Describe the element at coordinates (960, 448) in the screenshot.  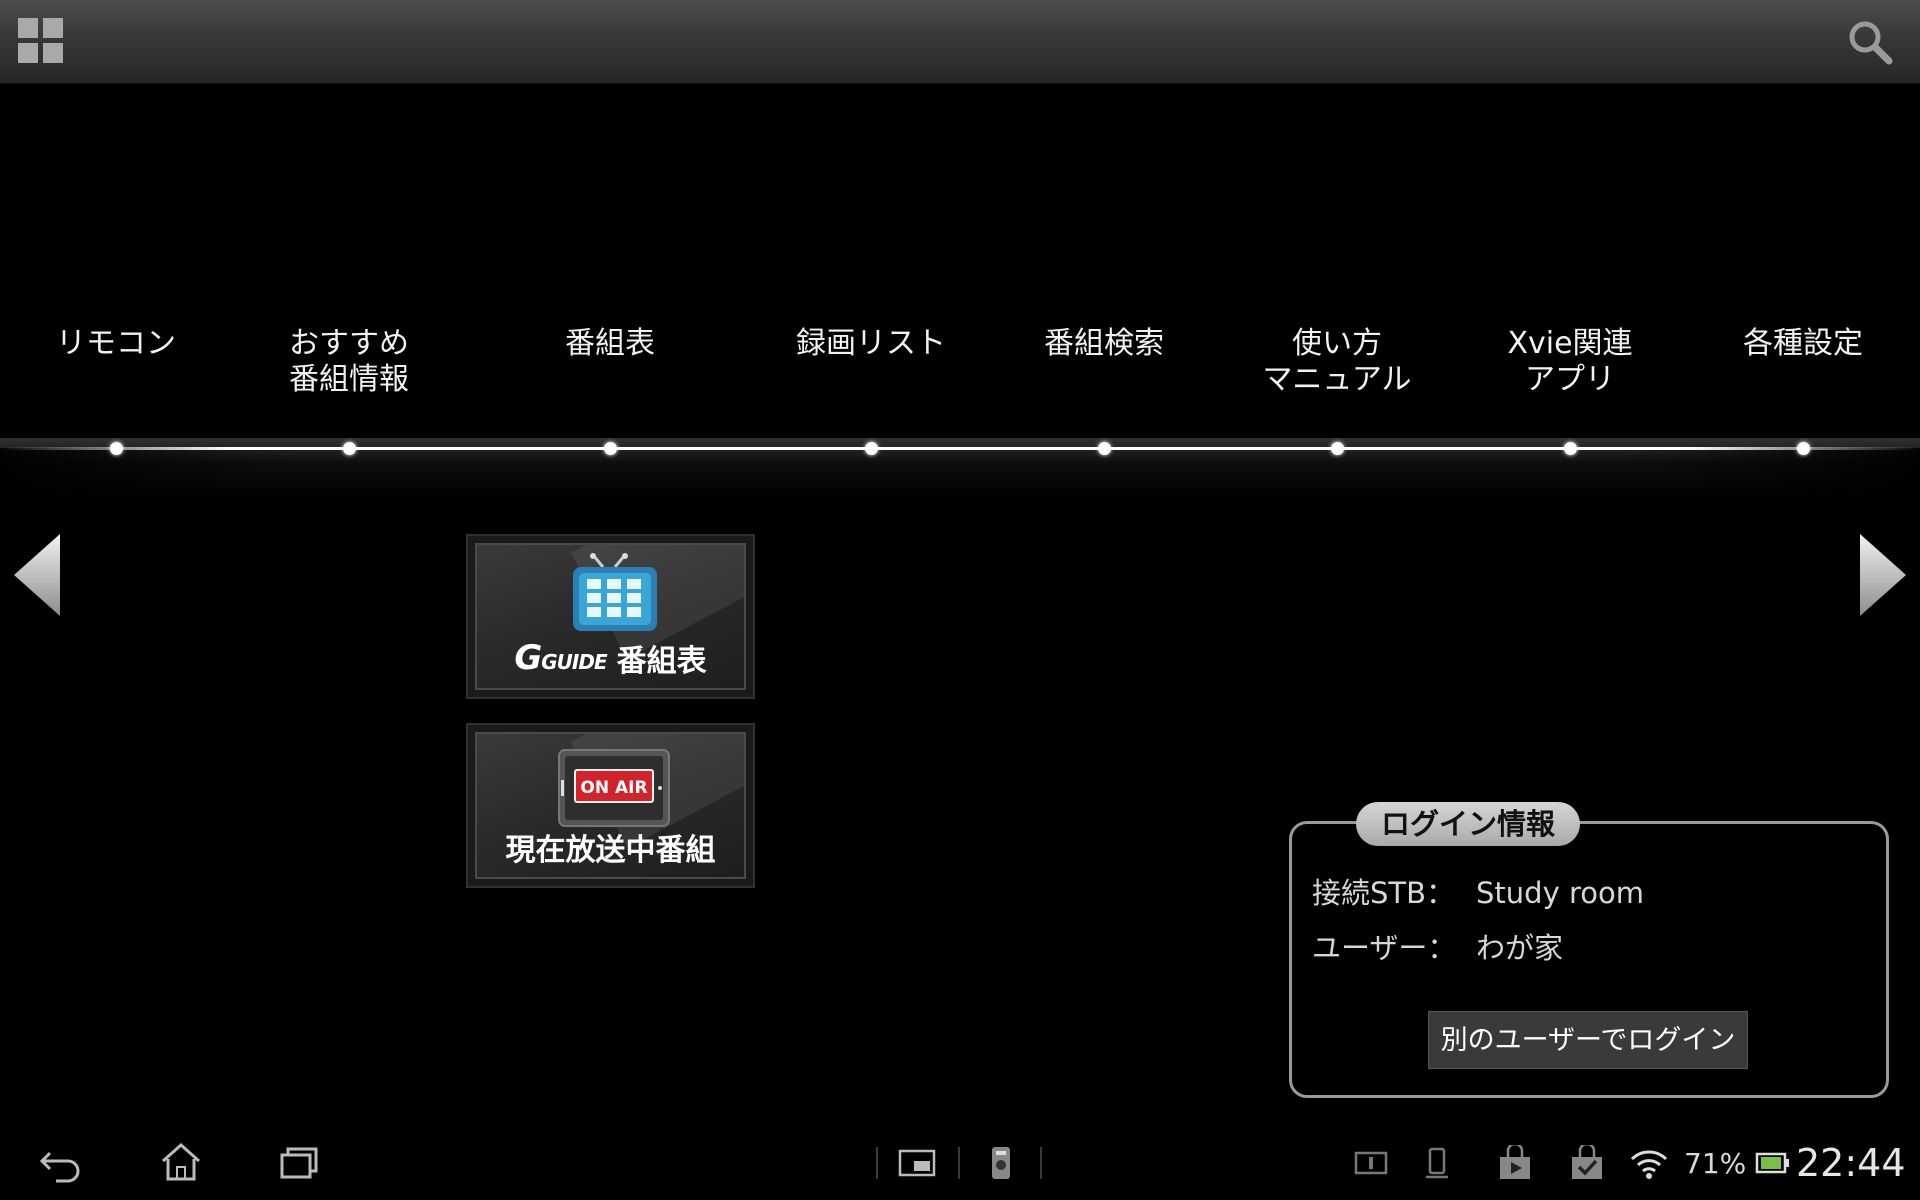
I see `timeline-line` at that location.